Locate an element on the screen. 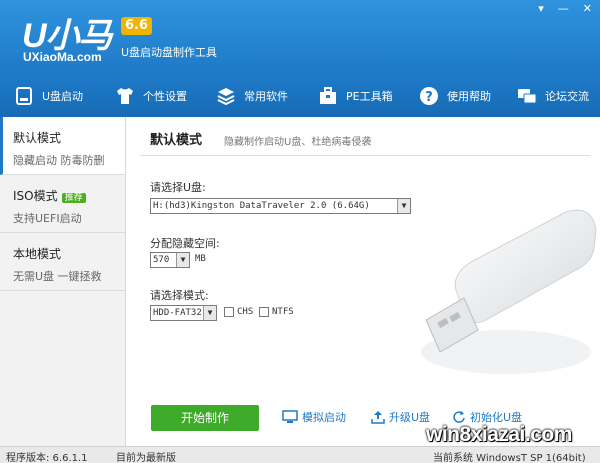 This screenshot has width=600, height=463. upgrade-usb-button: 升级U盘 is located at coordinates (400, 417).